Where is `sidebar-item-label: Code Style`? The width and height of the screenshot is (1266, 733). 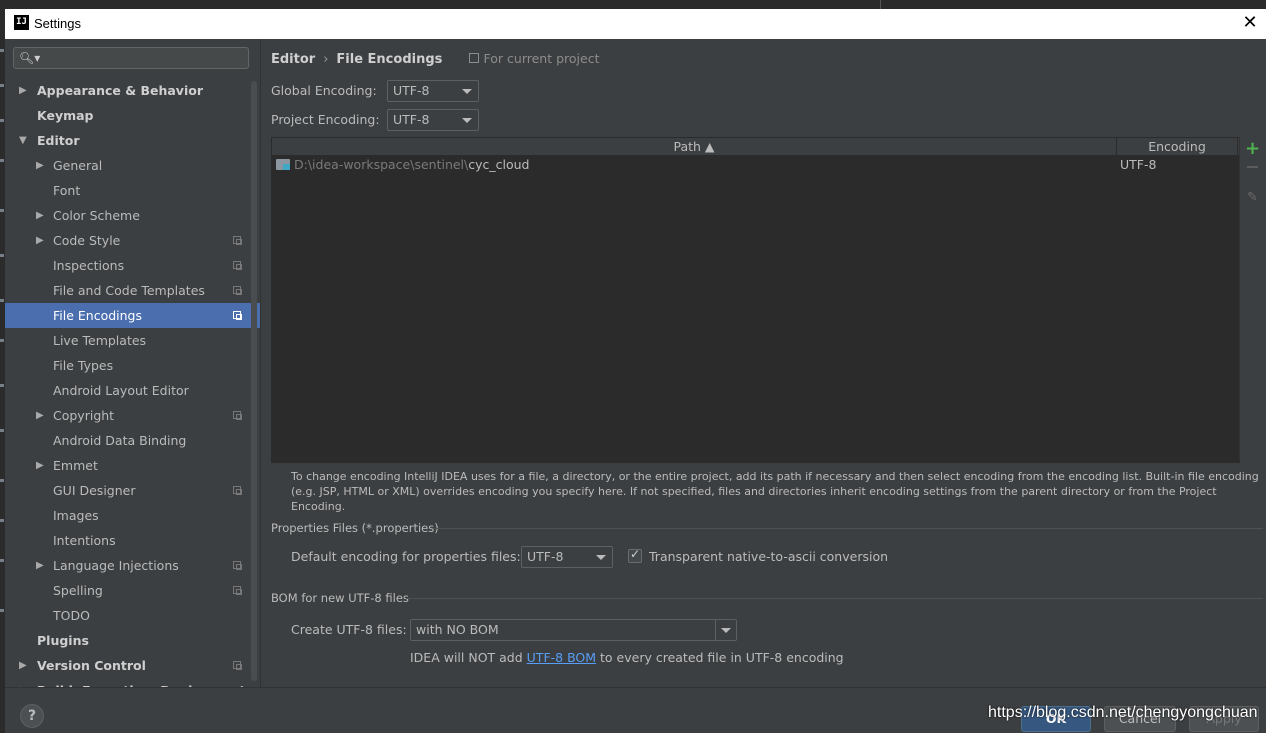 sidebar-item-label: Code Style is located at coordinates (87, 240).